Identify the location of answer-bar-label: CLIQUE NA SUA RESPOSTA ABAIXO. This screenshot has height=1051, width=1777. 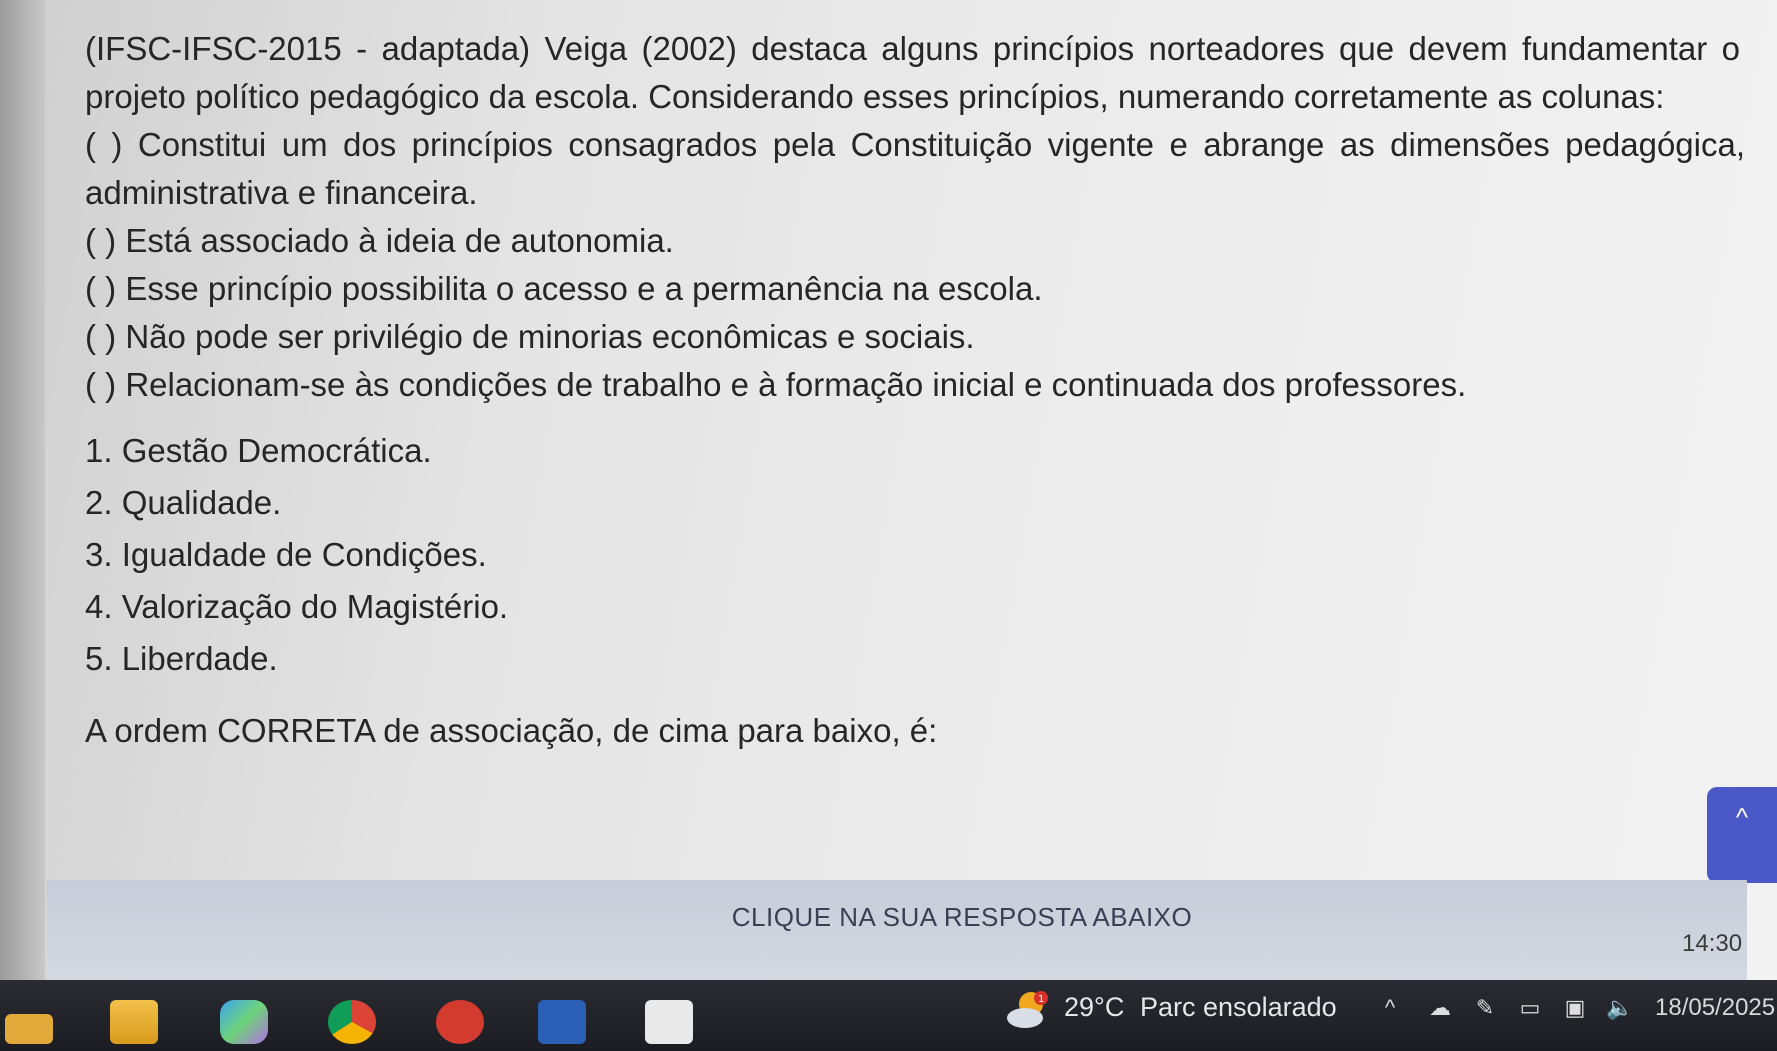
(962, 917).